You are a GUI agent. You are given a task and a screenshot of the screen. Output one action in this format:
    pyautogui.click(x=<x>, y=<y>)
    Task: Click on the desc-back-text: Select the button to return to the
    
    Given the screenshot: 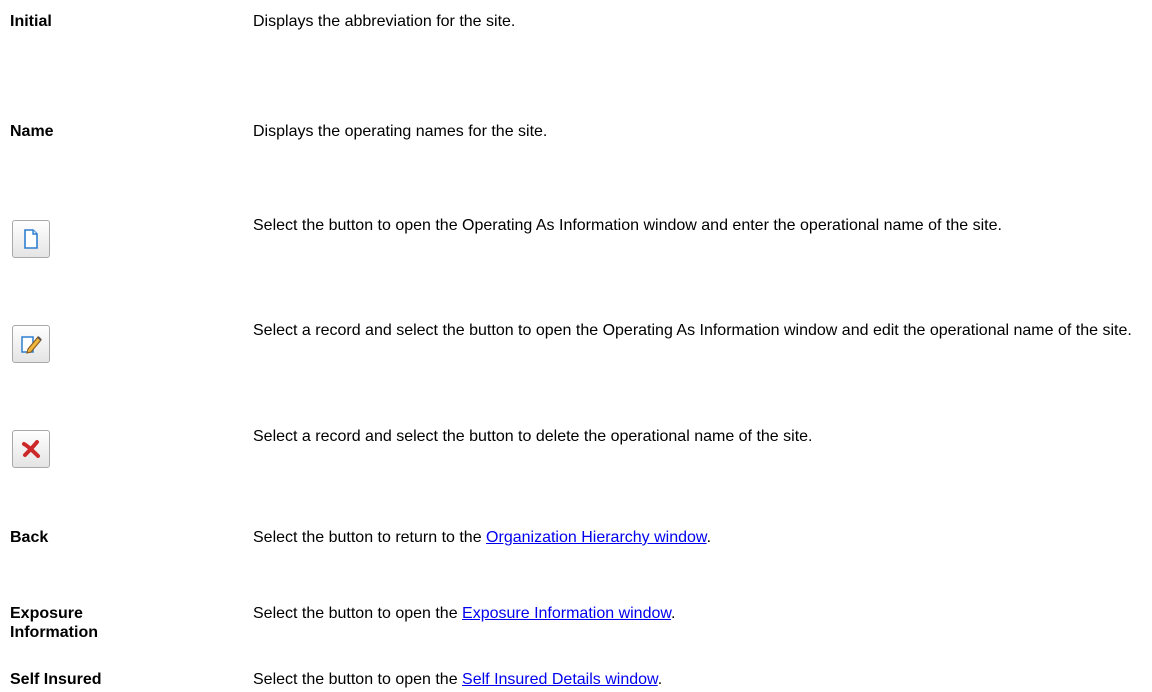 What is the action you would take?
    pyautogui.click(x=370, y=537)
    